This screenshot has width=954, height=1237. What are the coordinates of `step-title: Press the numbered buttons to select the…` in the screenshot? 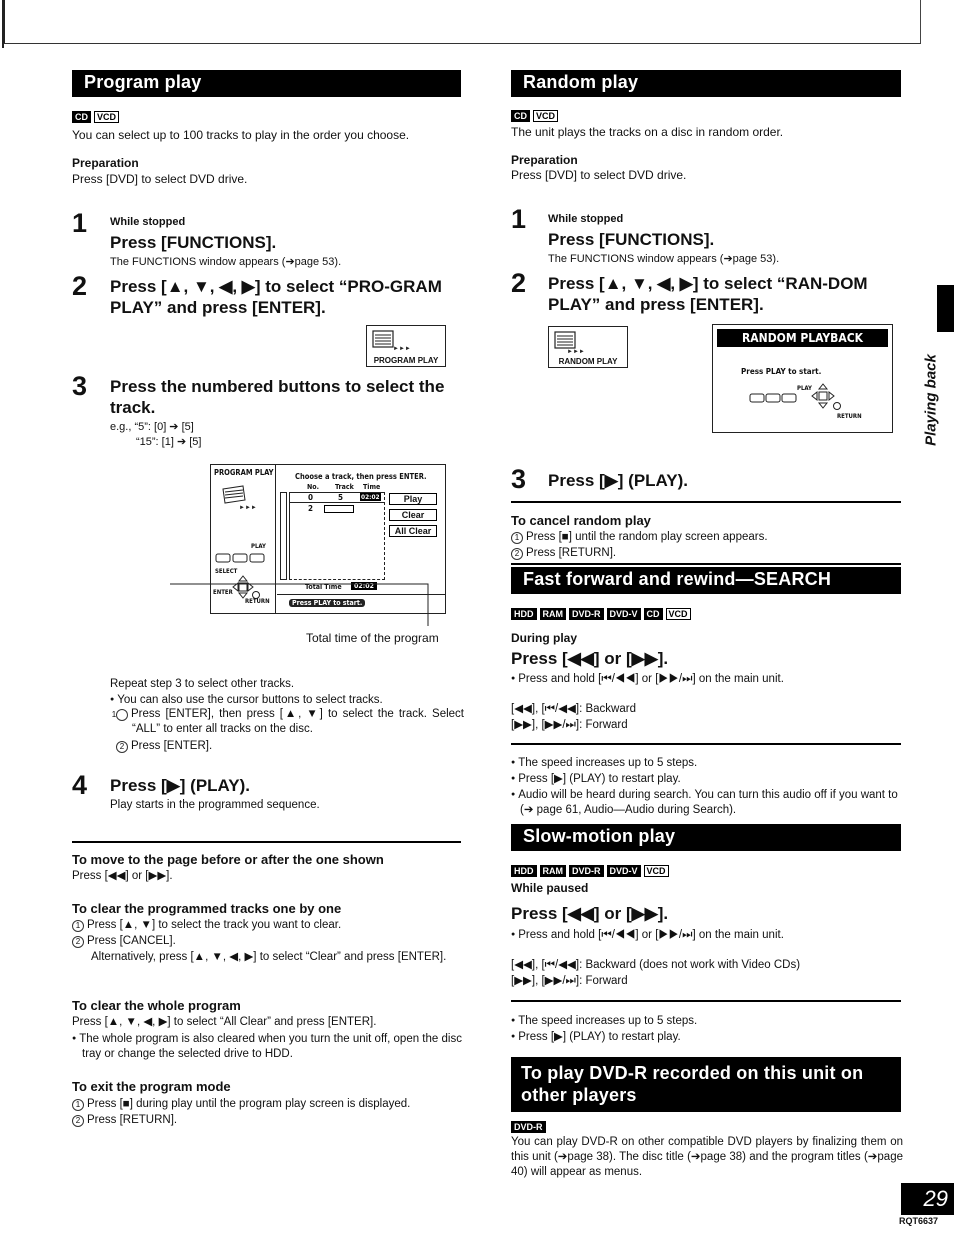 It's located at (277, 397).